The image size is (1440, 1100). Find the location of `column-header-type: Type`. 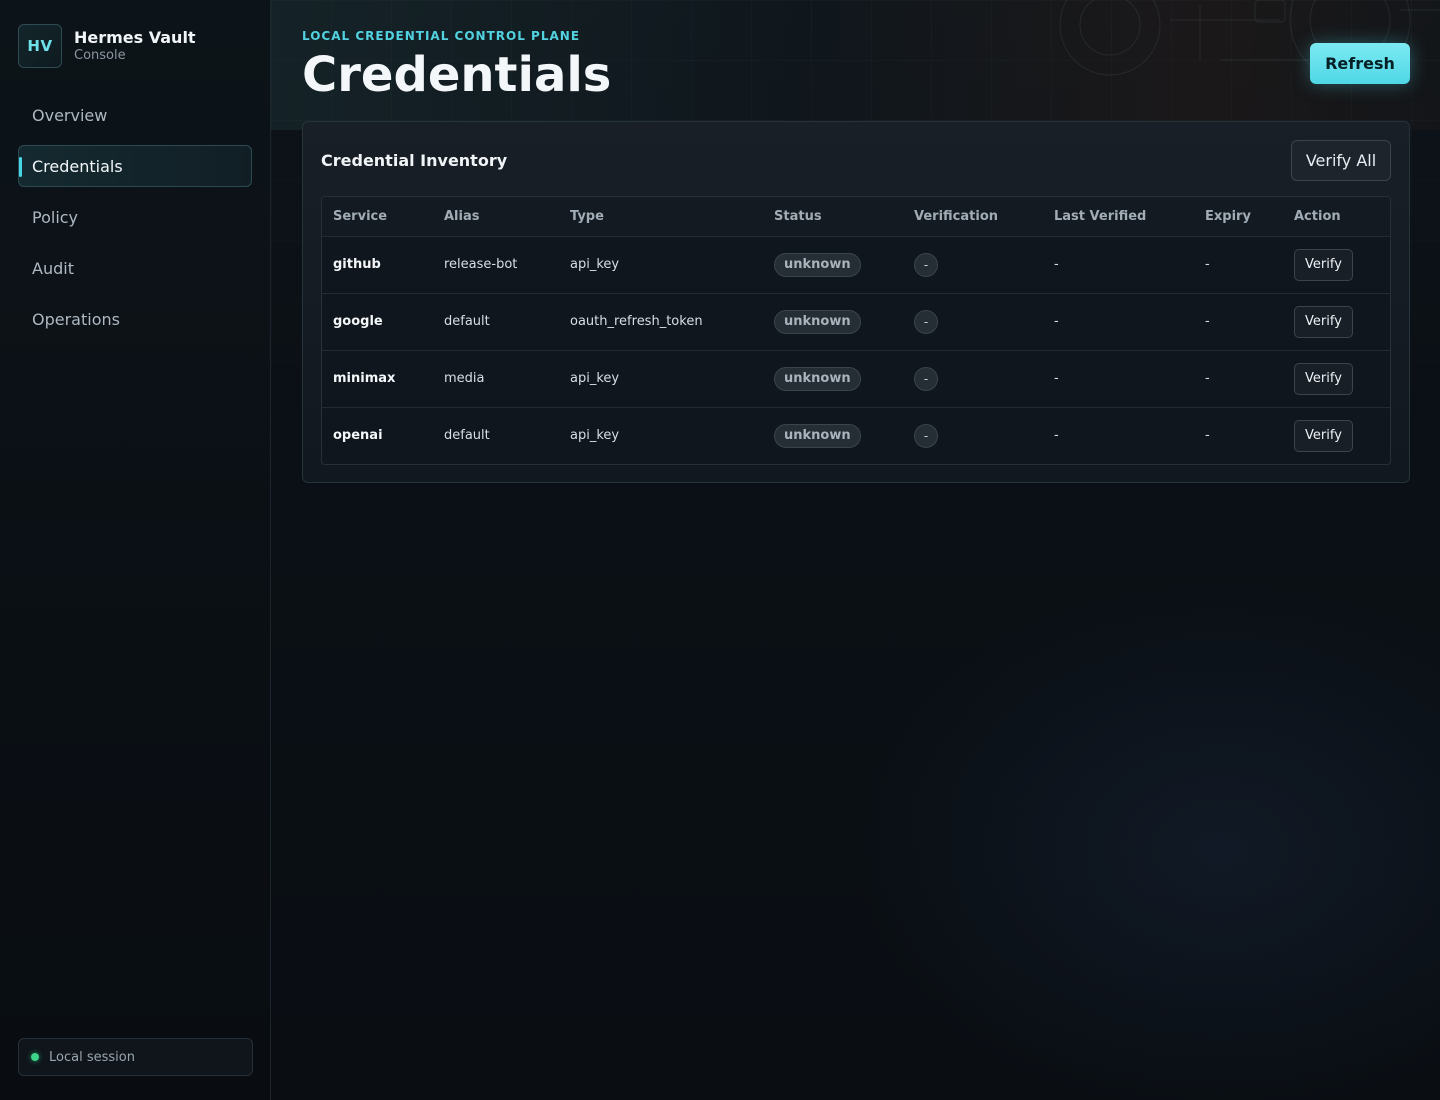

column-header-type: Type is located at coordinates (661, 217).